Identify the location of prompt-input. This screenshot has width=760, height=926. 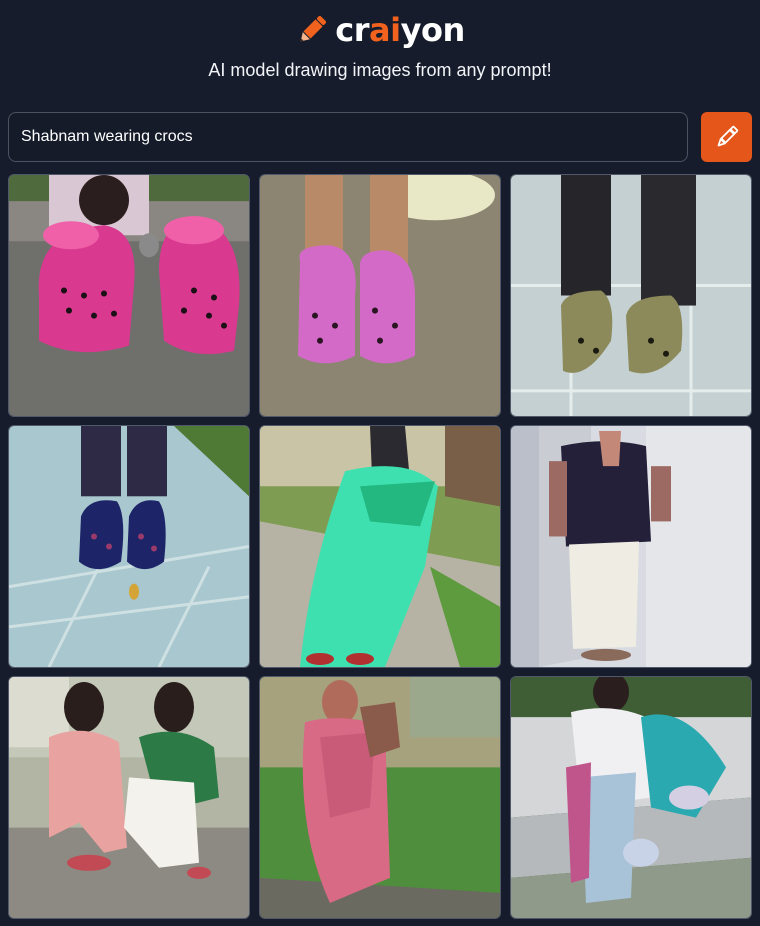
(348, 137).